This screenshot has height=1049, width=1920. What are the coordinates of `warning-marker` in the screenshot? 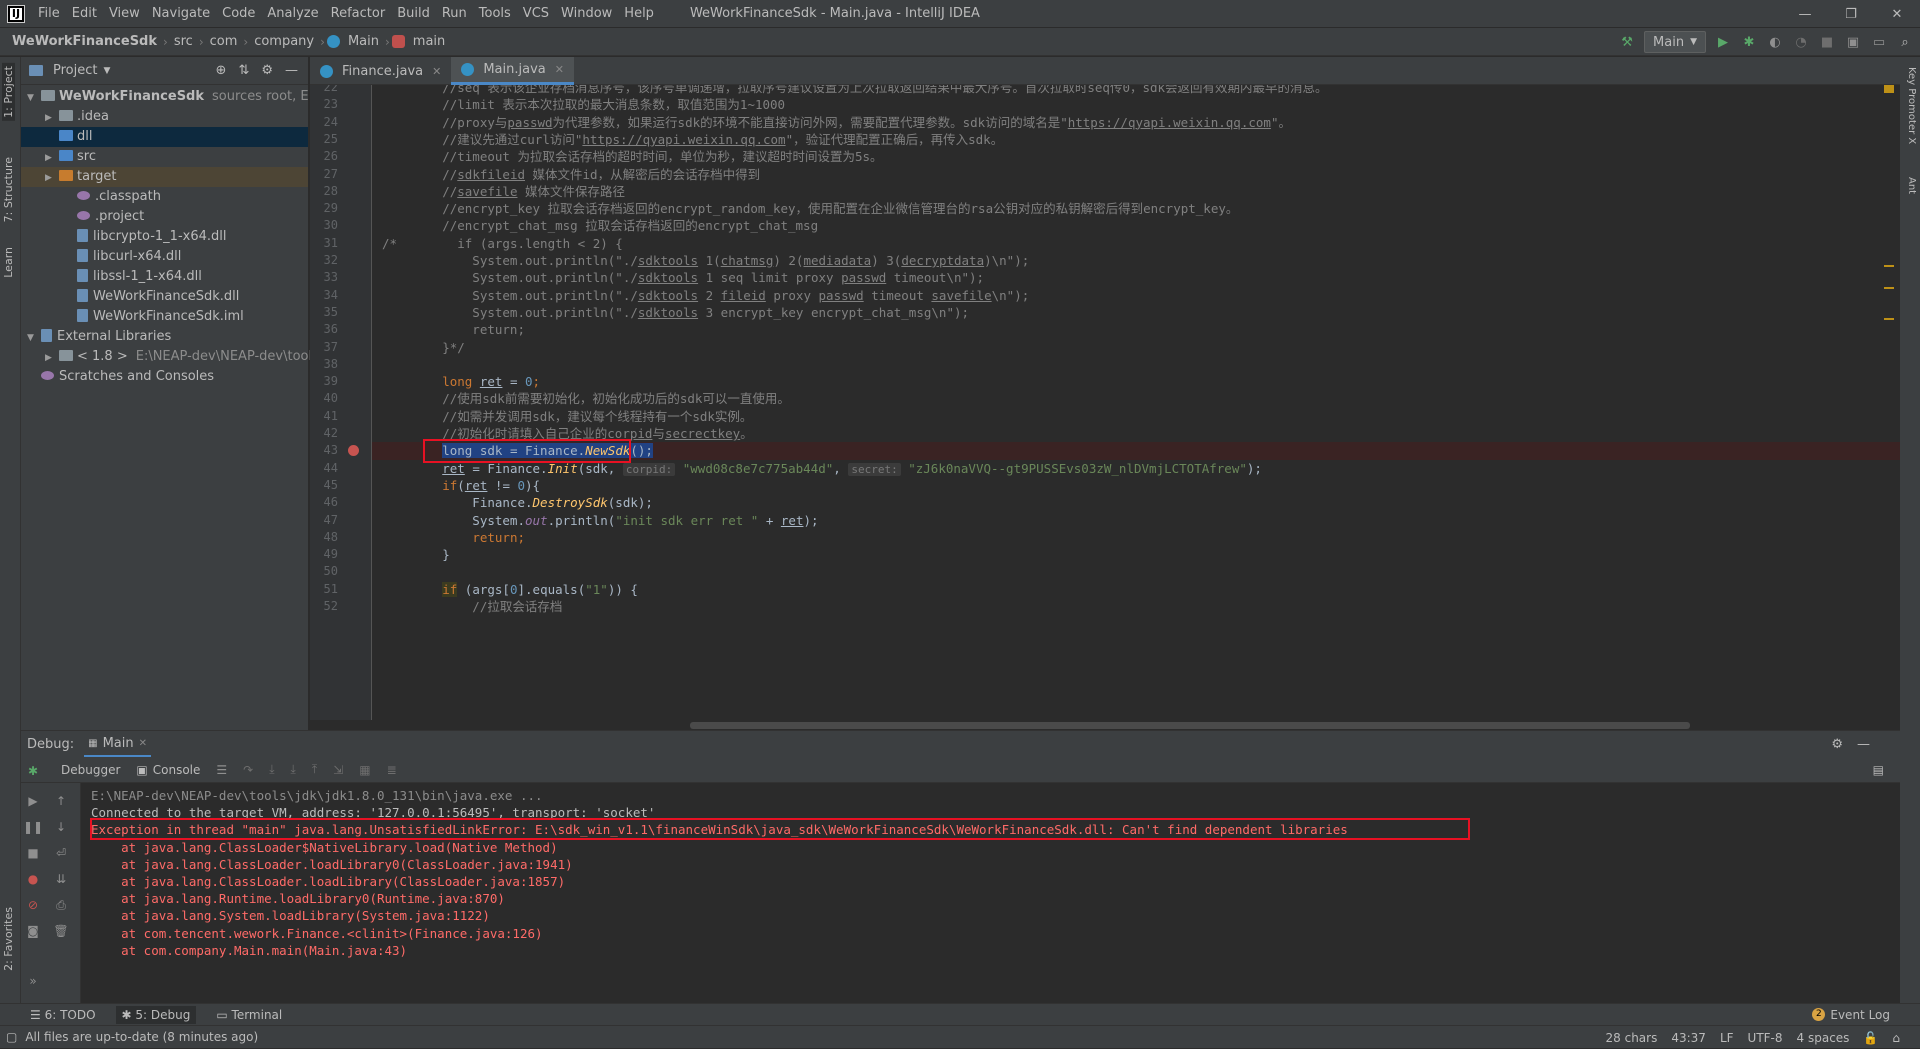 It's located at (1889, 266).